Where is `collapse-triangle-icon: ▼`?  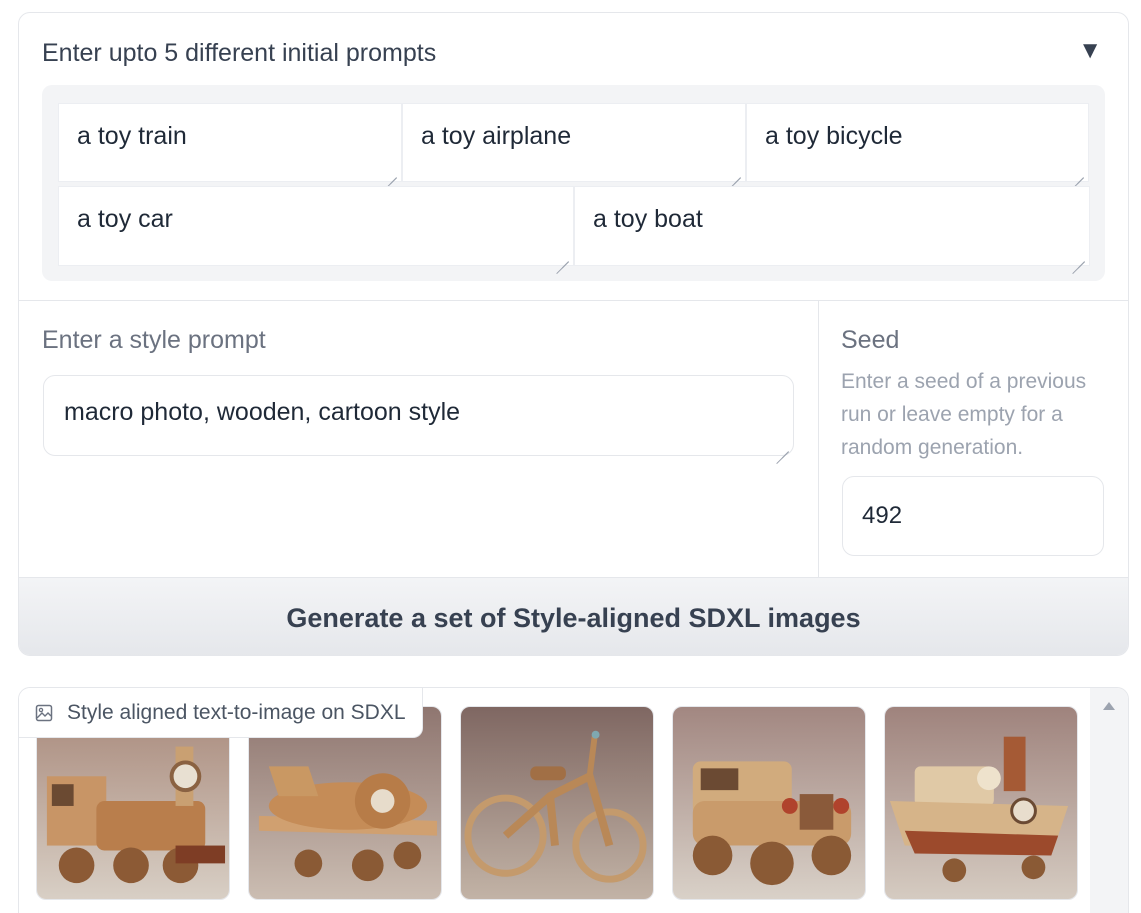
collapse-triangle-icon: ▼ is located at coordinates (1090, 51).